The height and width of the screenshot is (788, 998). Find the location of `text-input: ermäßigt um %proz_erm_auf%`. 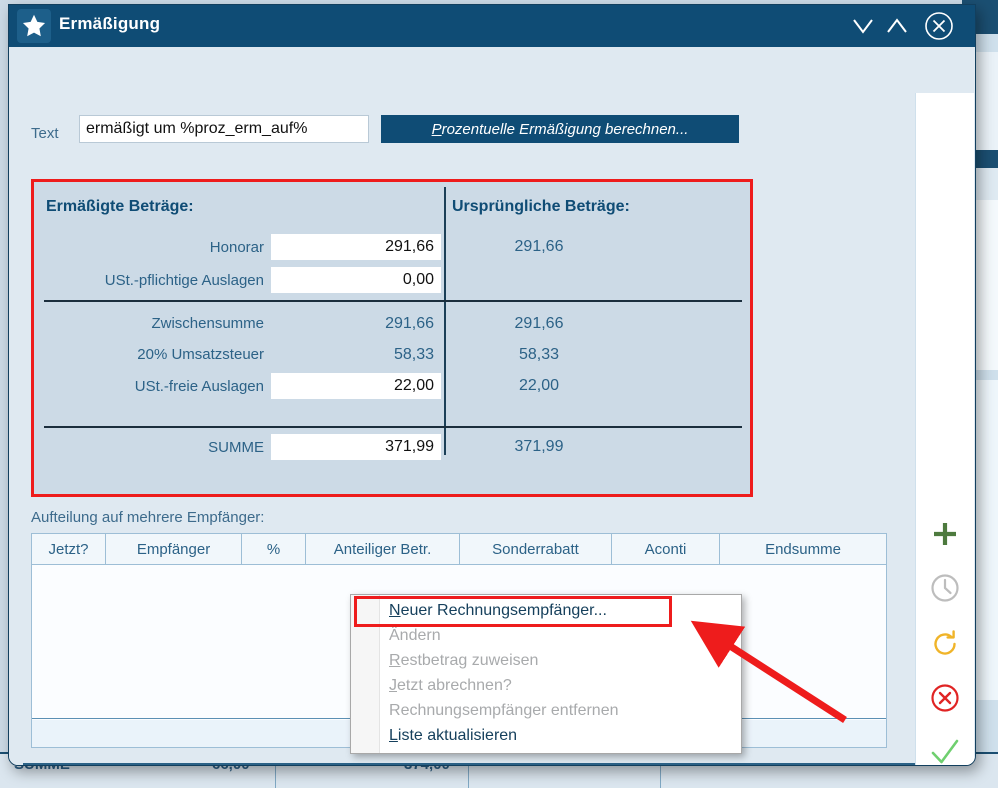

text-input: ermäßigt um %proz_erm_auf% is located at coordinates (224, 129).